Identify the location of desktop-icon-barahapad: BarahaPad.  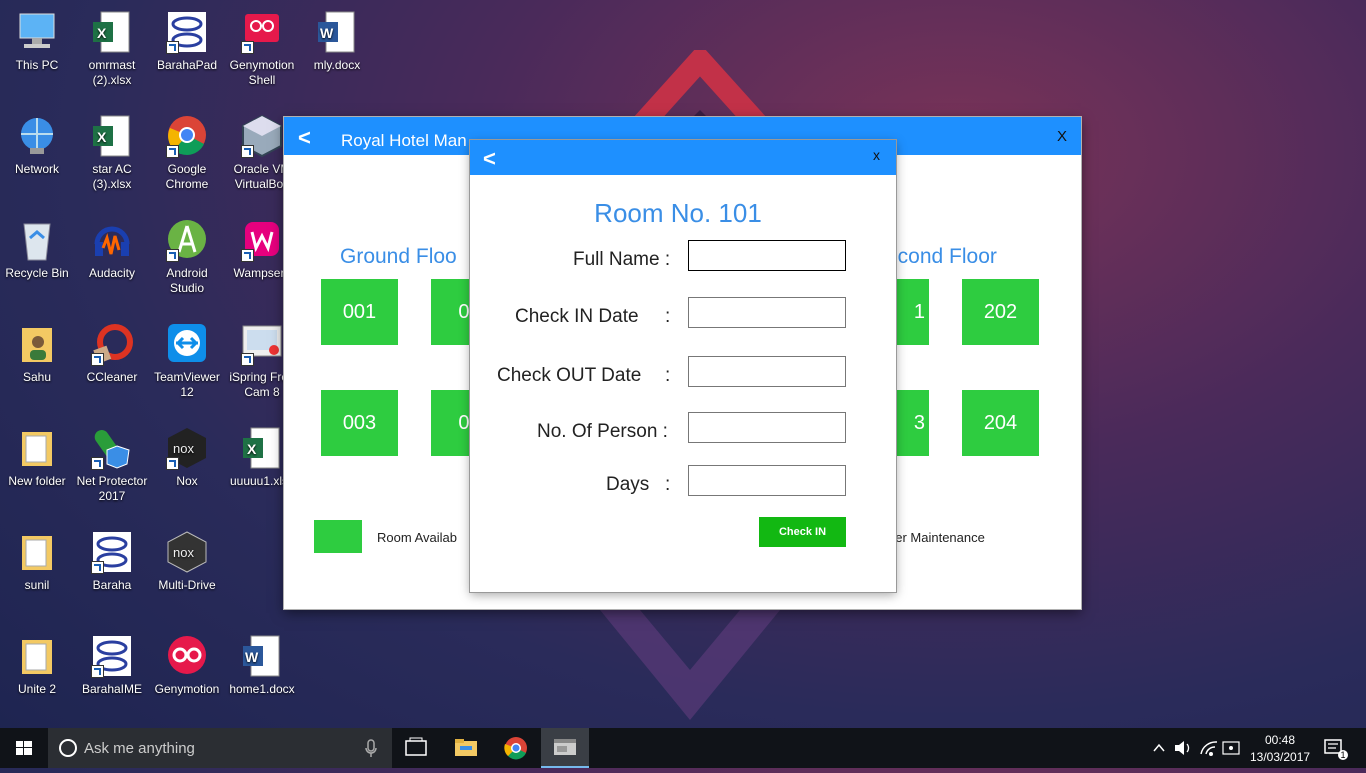
(187, 41).